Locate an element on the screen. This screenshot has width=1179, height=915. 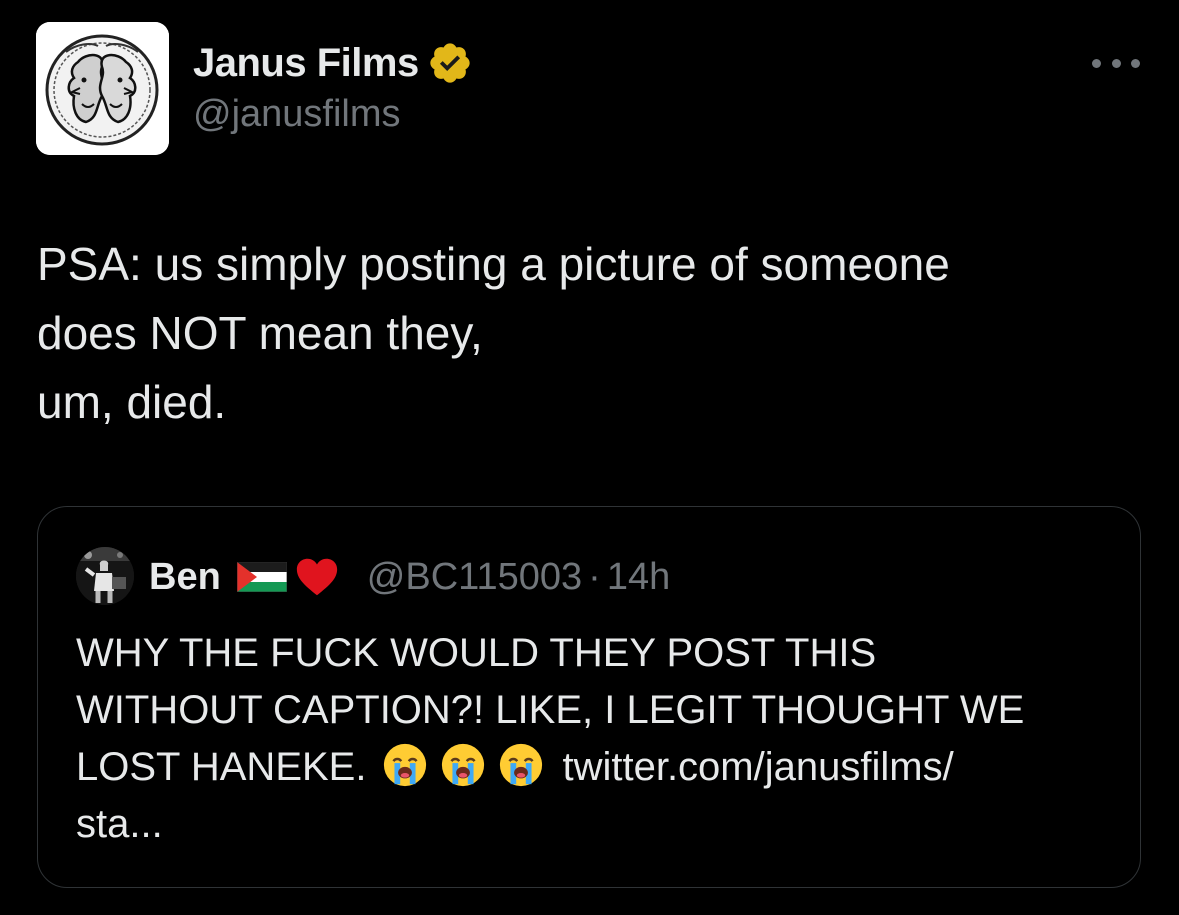
quoted-header: Ben @BC115003 · 14h is located at coordinates (409, 577).